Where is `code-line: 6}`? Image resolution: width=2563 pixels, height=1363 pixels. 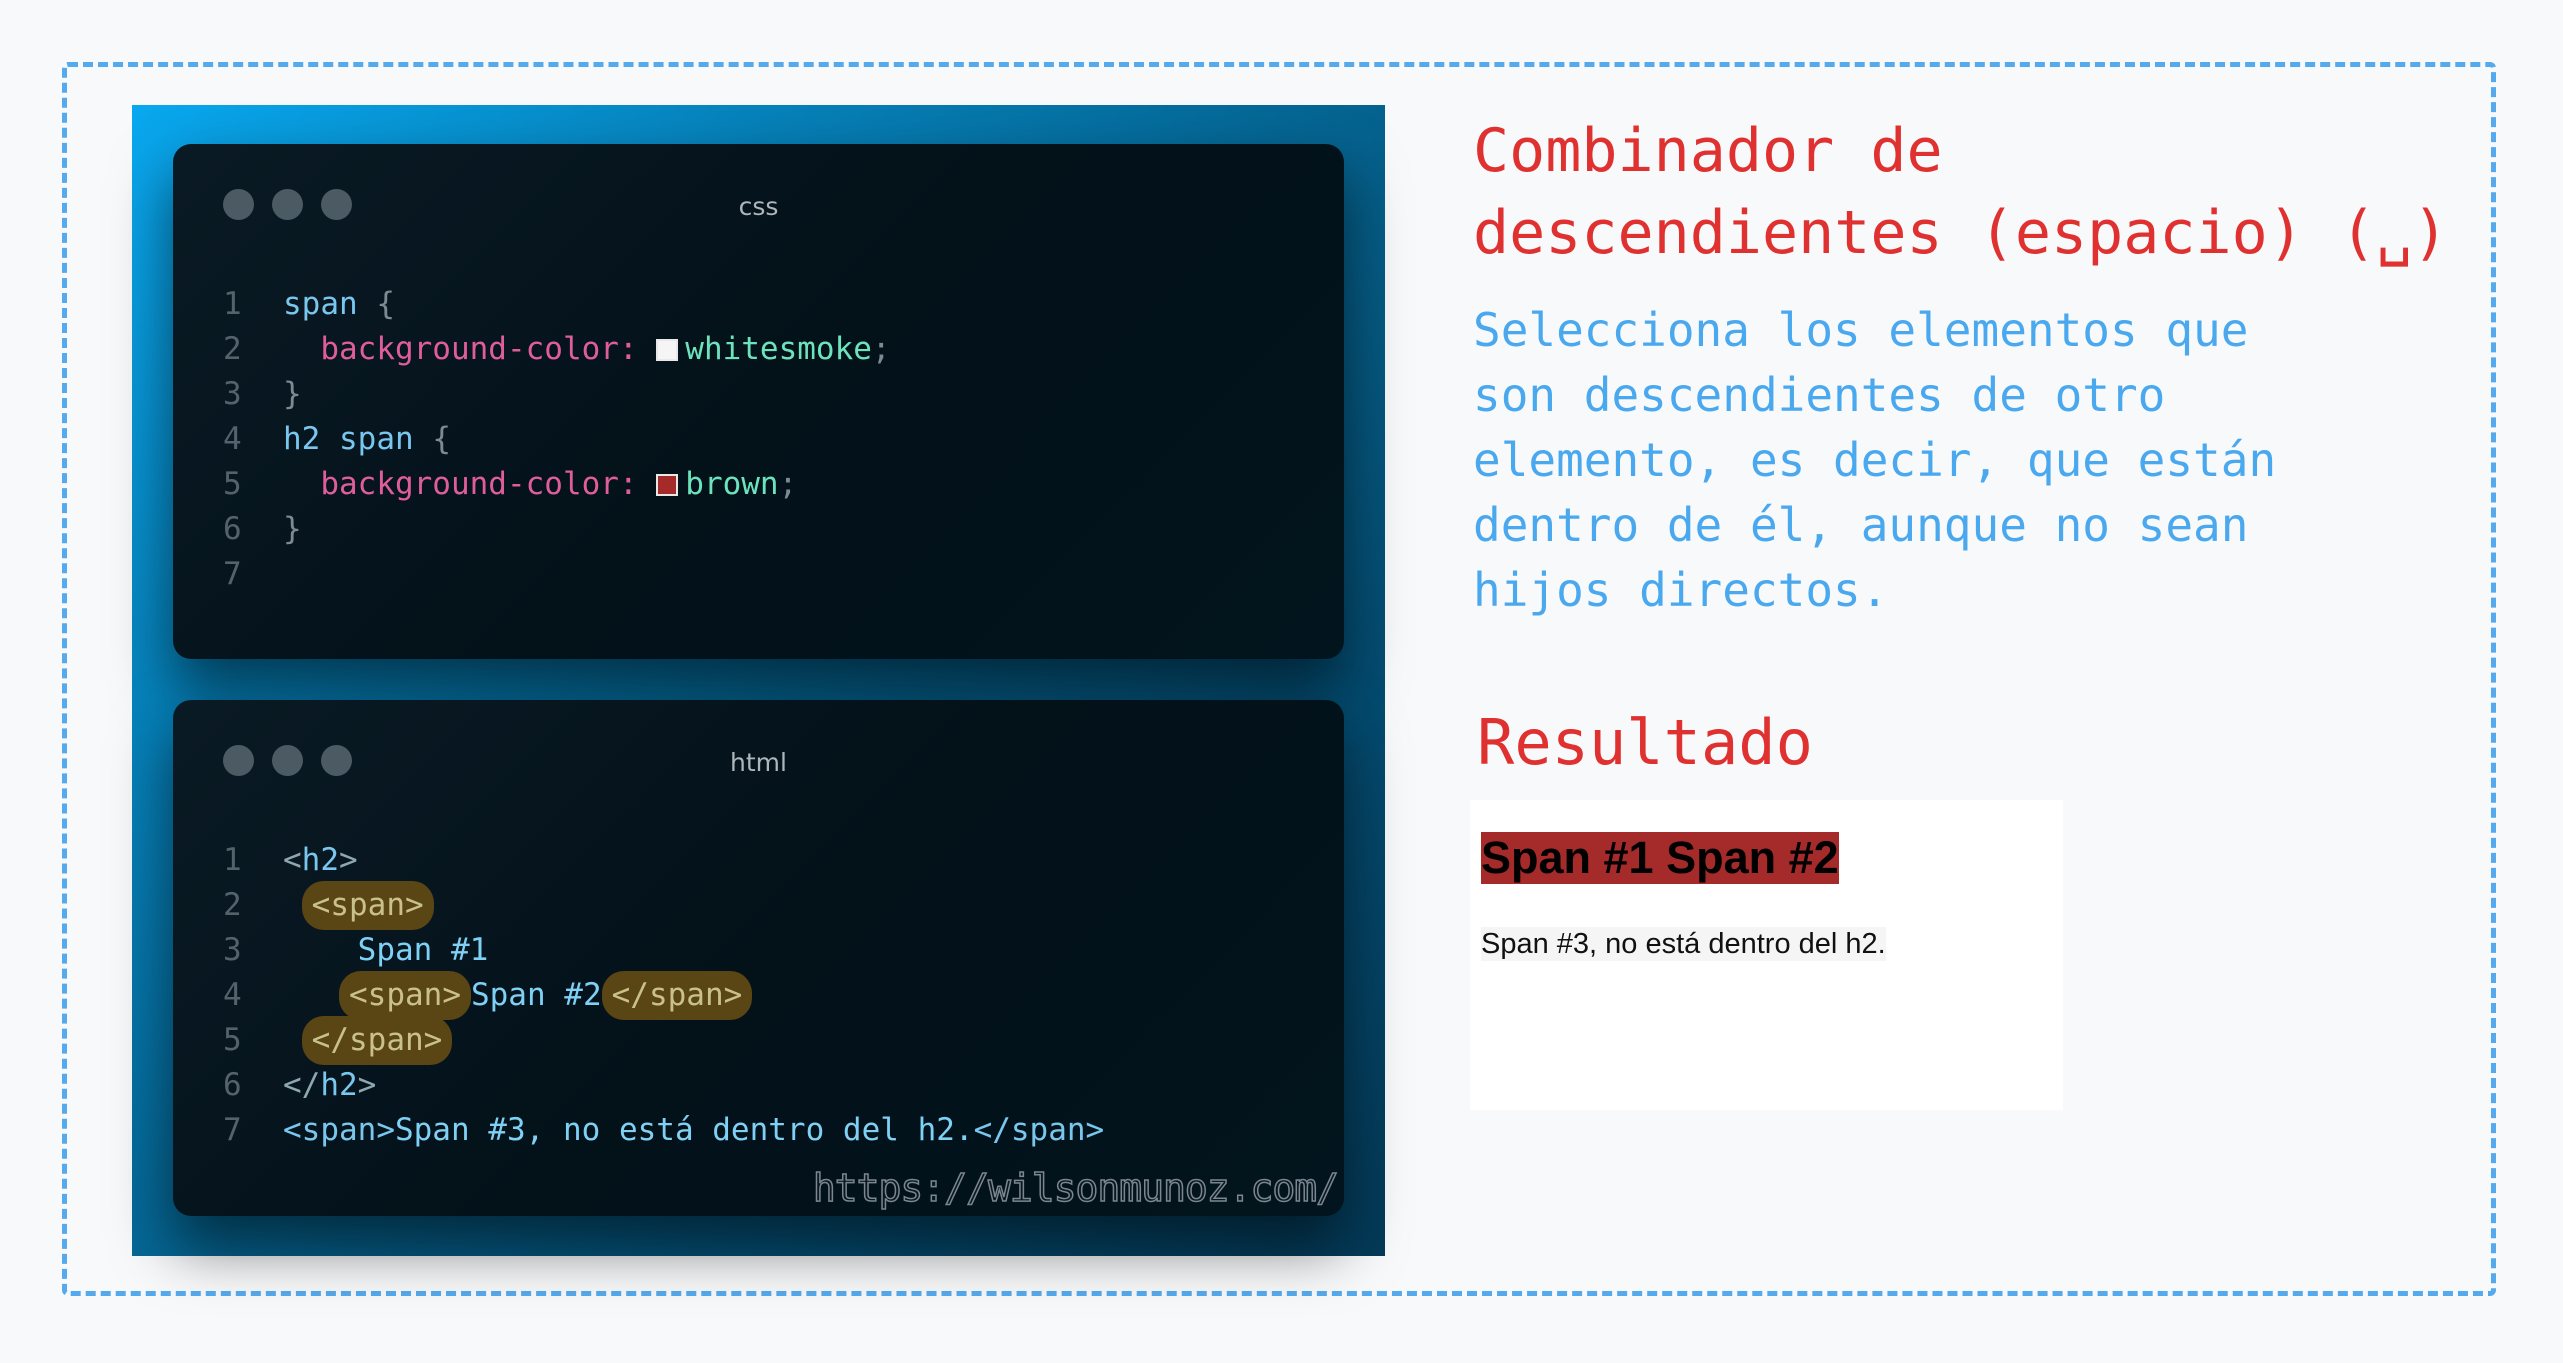
code-line: 6} is located at coordinates (557, 529).